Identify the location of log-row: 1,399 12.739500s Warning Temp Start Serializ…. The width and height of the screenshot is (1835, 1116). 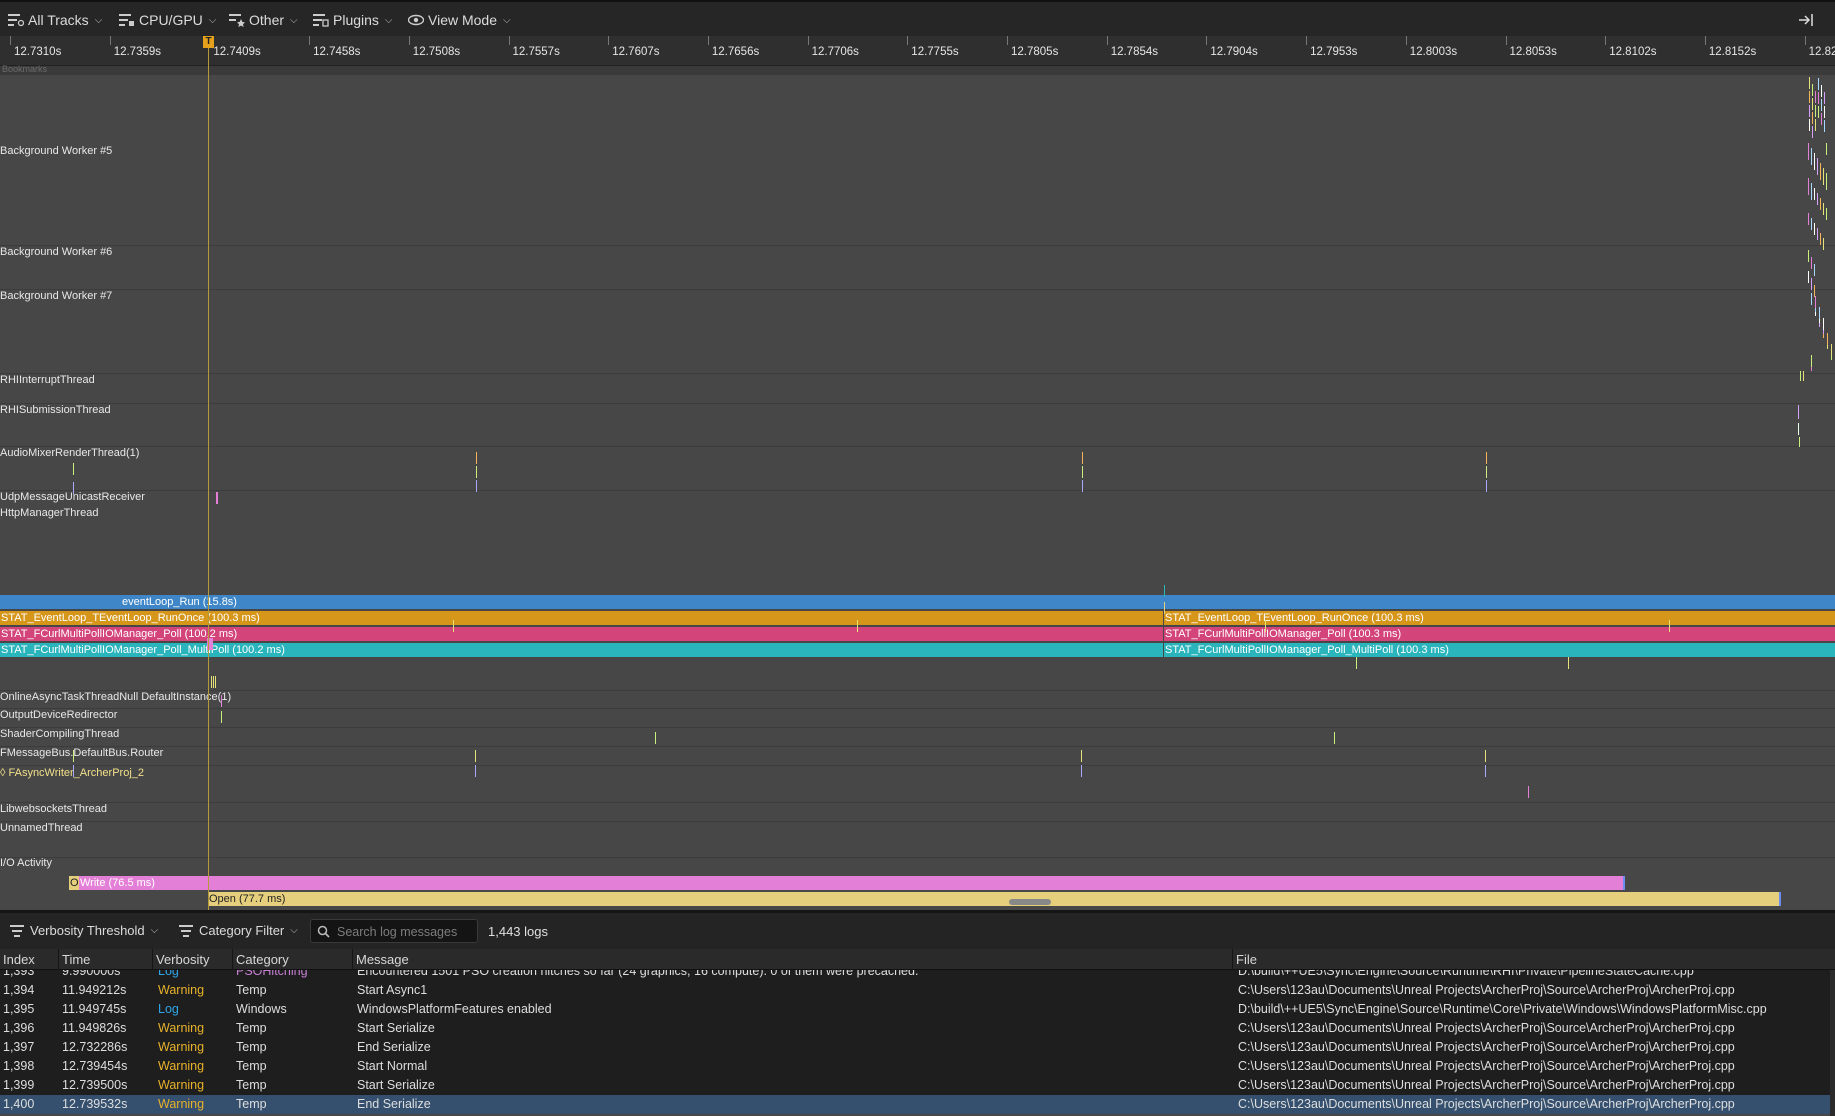
(917, 1085).